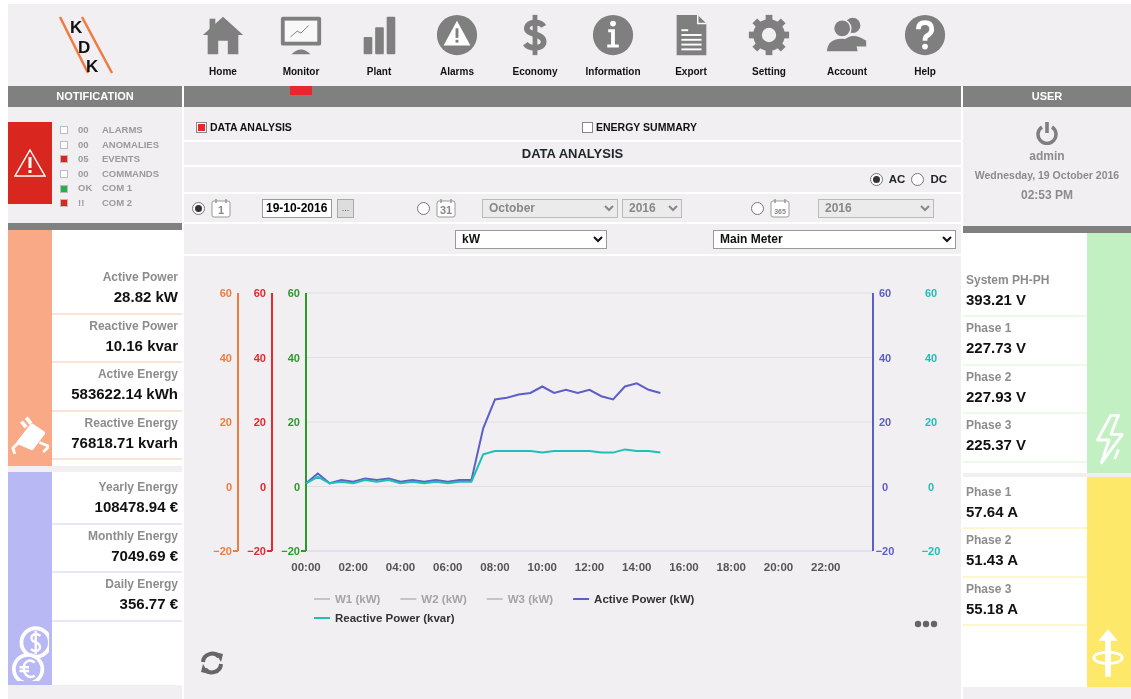  I want to click on nav-item: Setting, so click(769, 45).